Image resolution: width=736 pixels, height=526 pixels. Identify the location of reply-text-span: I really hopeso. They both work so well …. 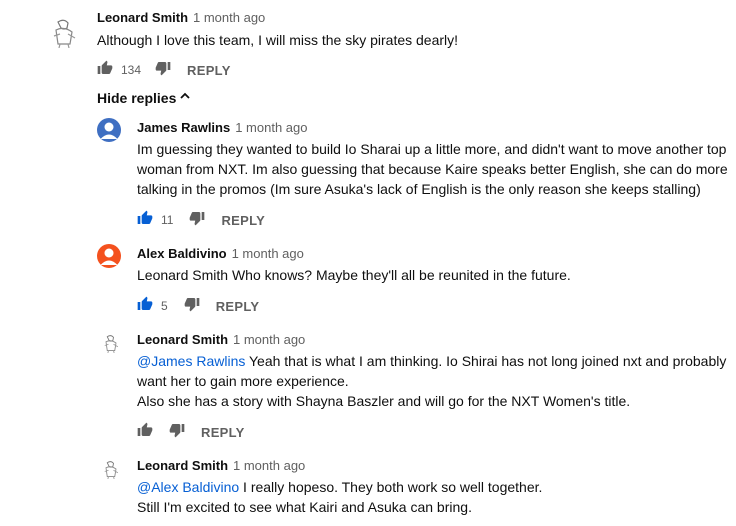
(391, 487).